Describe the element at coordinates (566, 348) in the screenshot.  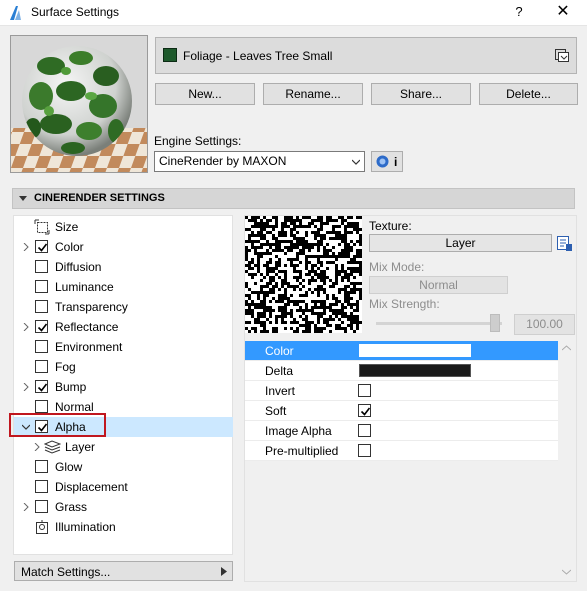
I see `scroll-up-icon` at that location.